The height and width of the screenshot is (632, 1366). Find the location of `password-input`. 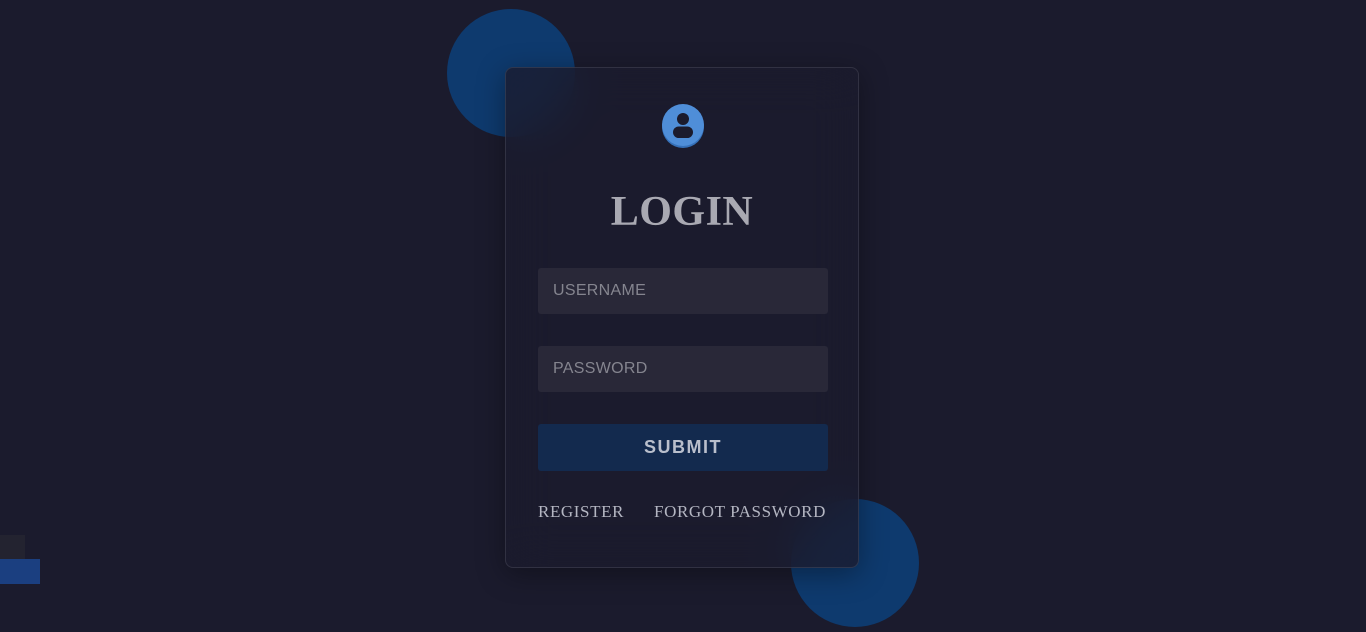

password-input is located at coordinates (683, 369).